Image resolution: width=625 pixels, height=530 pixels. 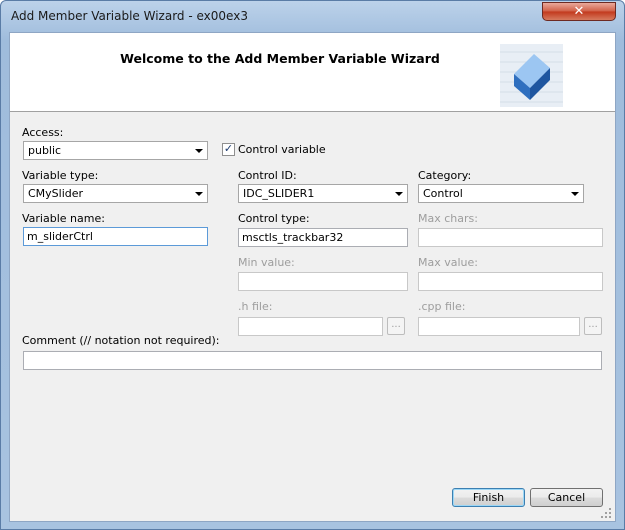 What do you see at coordinates (323, 193) in the screenshot?
I see `control-id-combo: IDC_SLIDER1` at bounding box center [323, 193].